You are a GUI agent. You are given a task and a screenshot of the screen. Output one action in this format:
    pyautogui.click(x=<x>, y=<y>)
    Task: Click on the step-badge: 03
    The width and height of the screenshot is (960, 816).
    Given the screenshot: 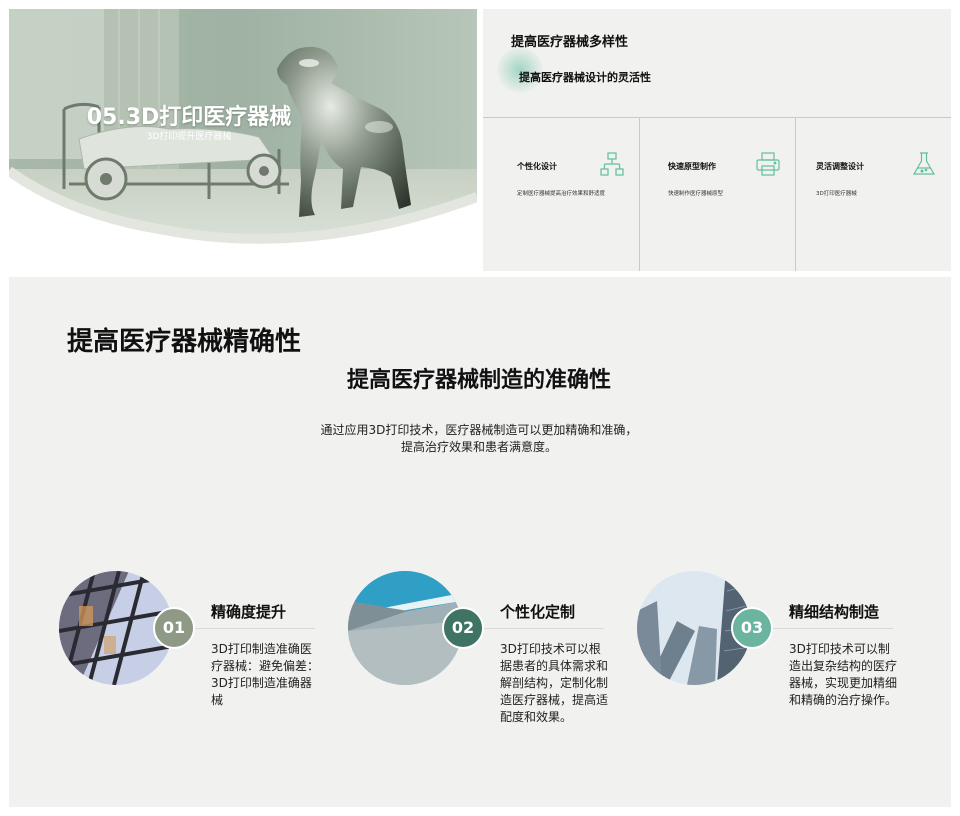 What is the action you would take?
    pyautogui.click(x=752, y=628)
    